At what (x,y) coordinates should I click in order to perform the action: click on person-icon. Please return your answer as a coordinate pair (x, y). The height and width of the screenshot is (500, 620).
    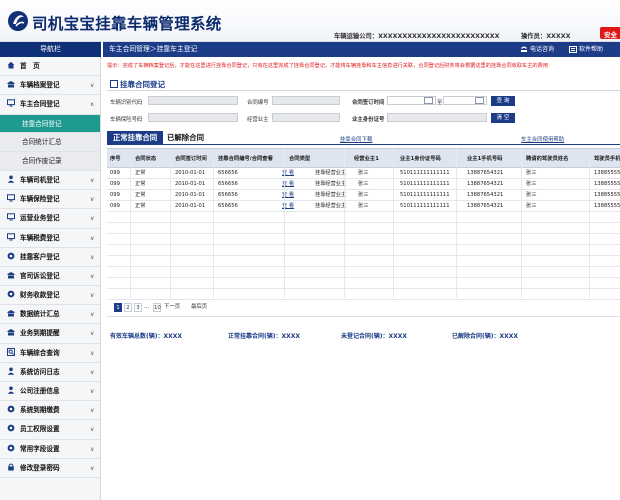
    Looking at the image, I should click on (11, 388).